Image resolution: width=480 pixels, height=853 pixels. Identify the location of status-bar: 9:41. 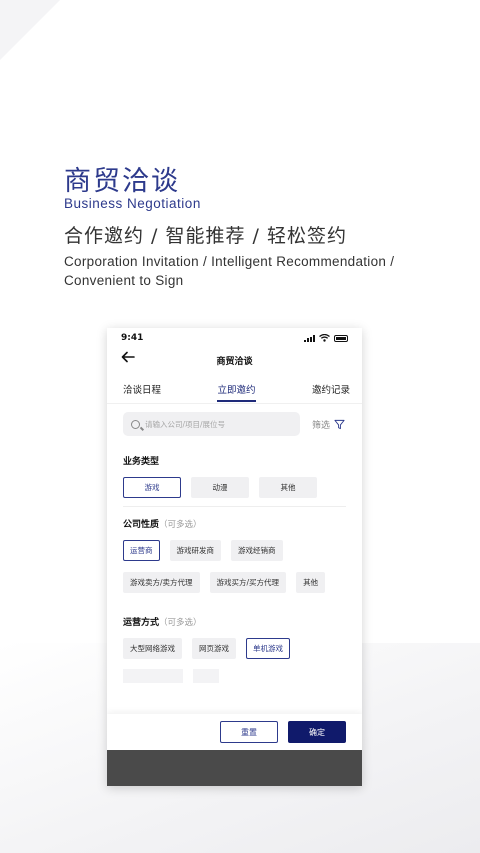
(234, 338).